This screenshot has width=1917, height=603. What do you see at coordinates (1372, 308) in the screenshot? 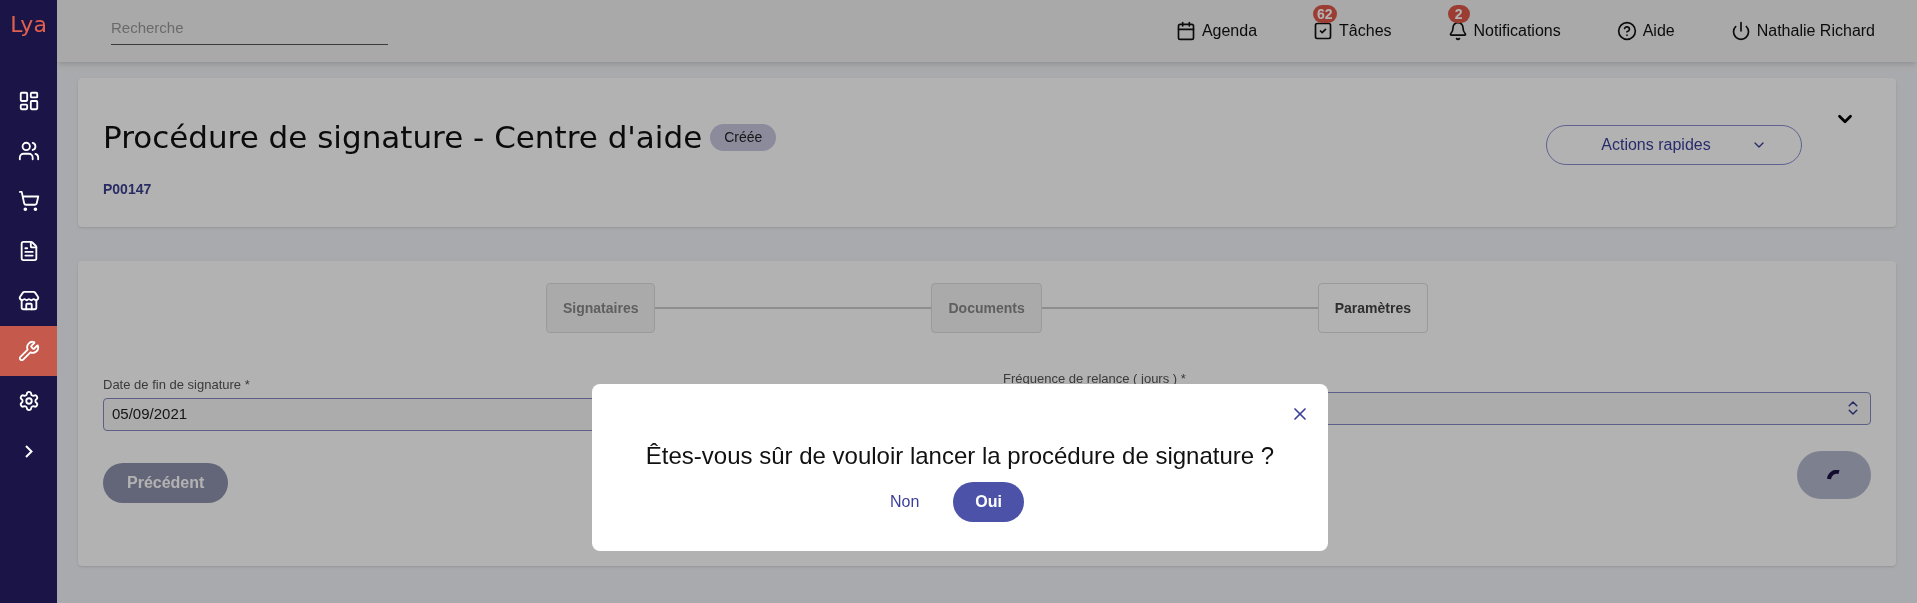
I see `step-tab: Paramètres` at bounding box center [1372, 308].